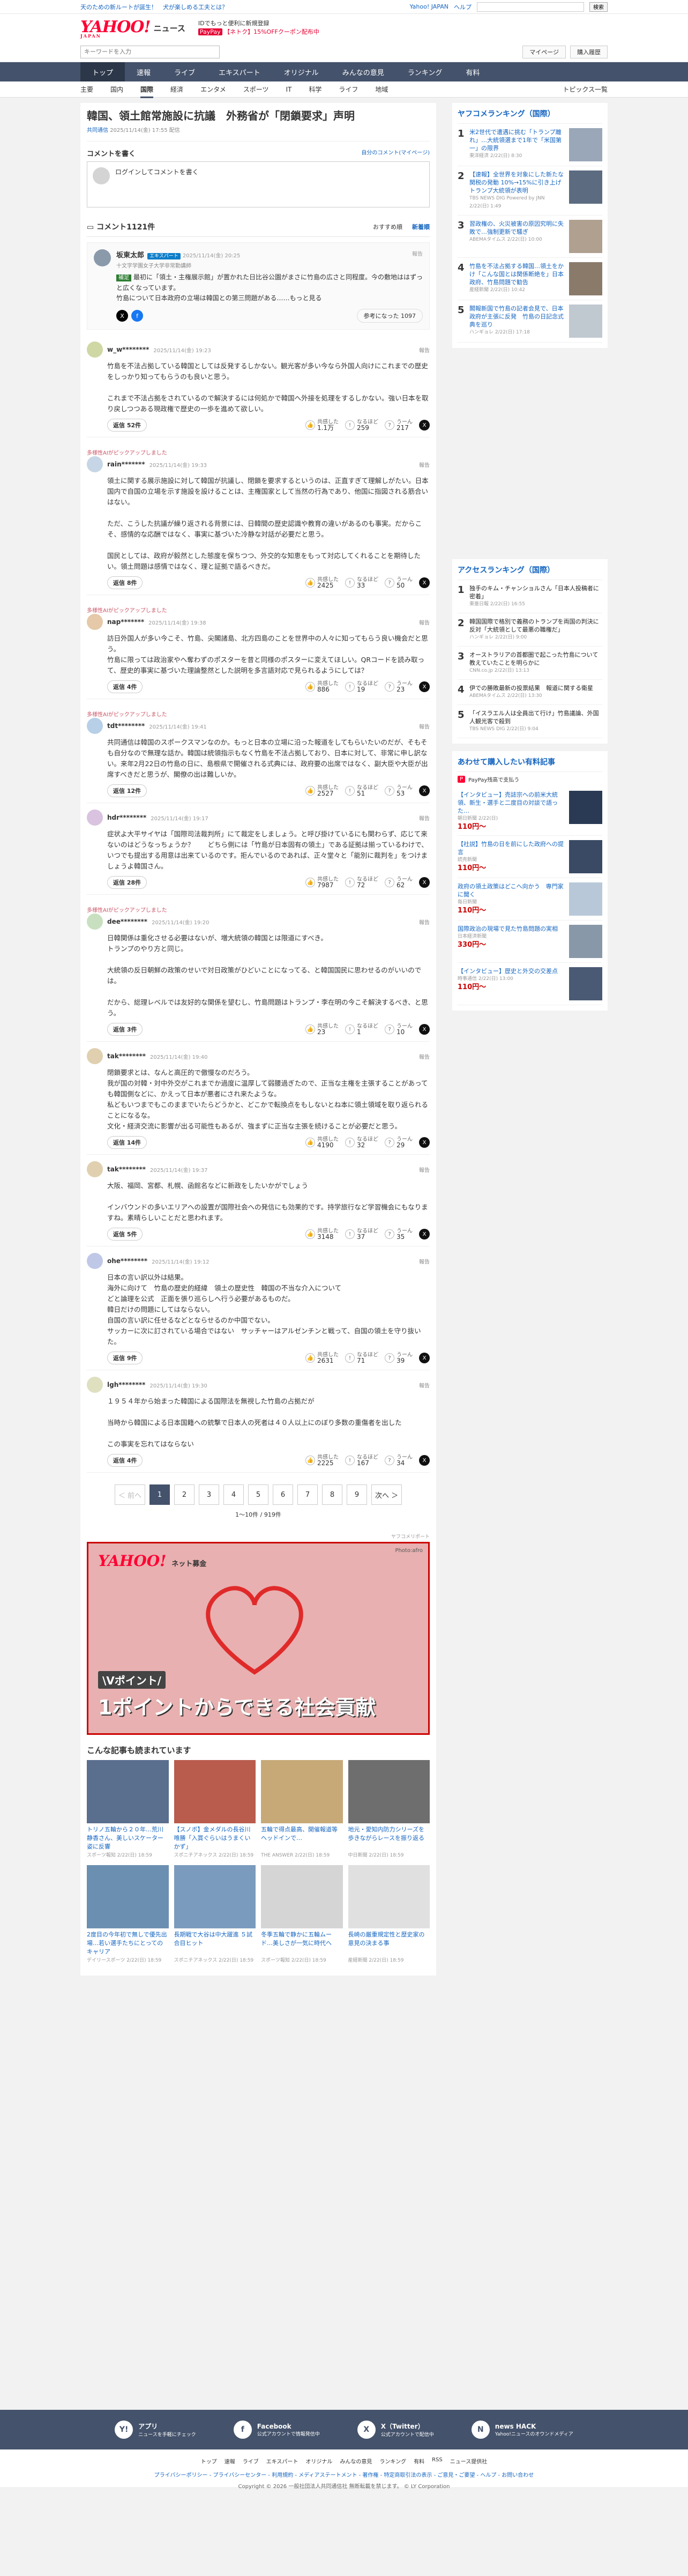 The height and width of the screenshot is (2576, 688). What do you see at coordinates (348, 89) in the screenshot?
I see `subnav-item: ライフ` at bounding box center [348, 89].